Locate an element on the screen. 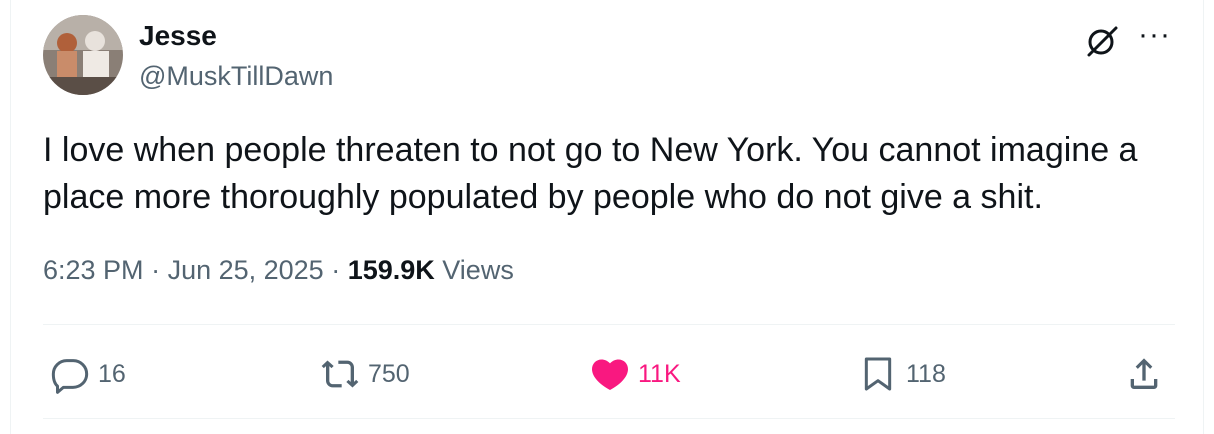  avatar is located at coordinates (83, 55).